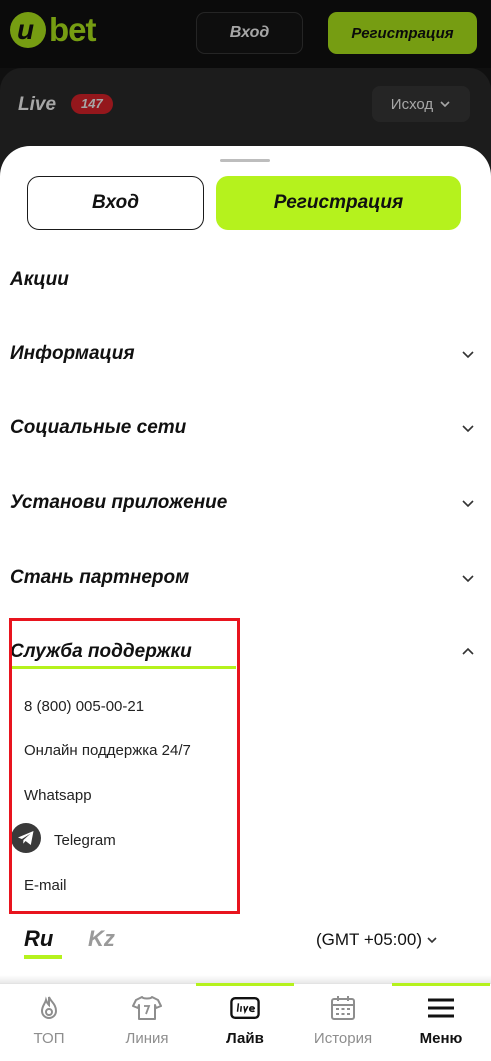  Describe the element at coordinates (245, 979) in the screenshot. I see `bottom-nav-shadow` at that location.